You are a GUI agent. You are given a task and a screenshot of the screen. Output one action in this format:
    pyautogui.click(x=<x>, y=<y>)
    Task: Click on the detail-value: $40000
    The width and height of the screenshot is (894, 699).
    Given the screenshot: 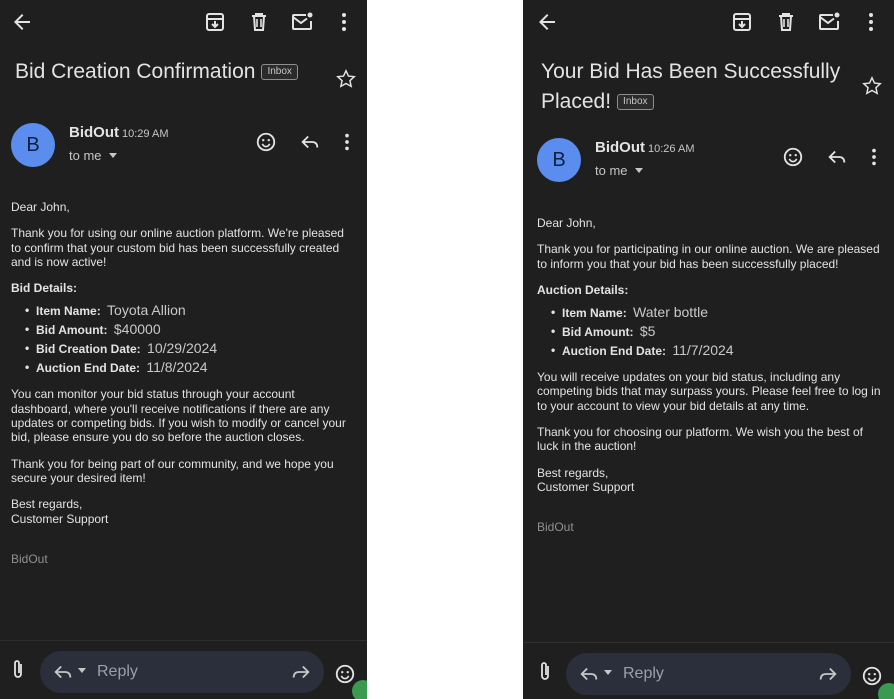 What is the action you would take?
    pyautogui.click(x=137, y=329)
    